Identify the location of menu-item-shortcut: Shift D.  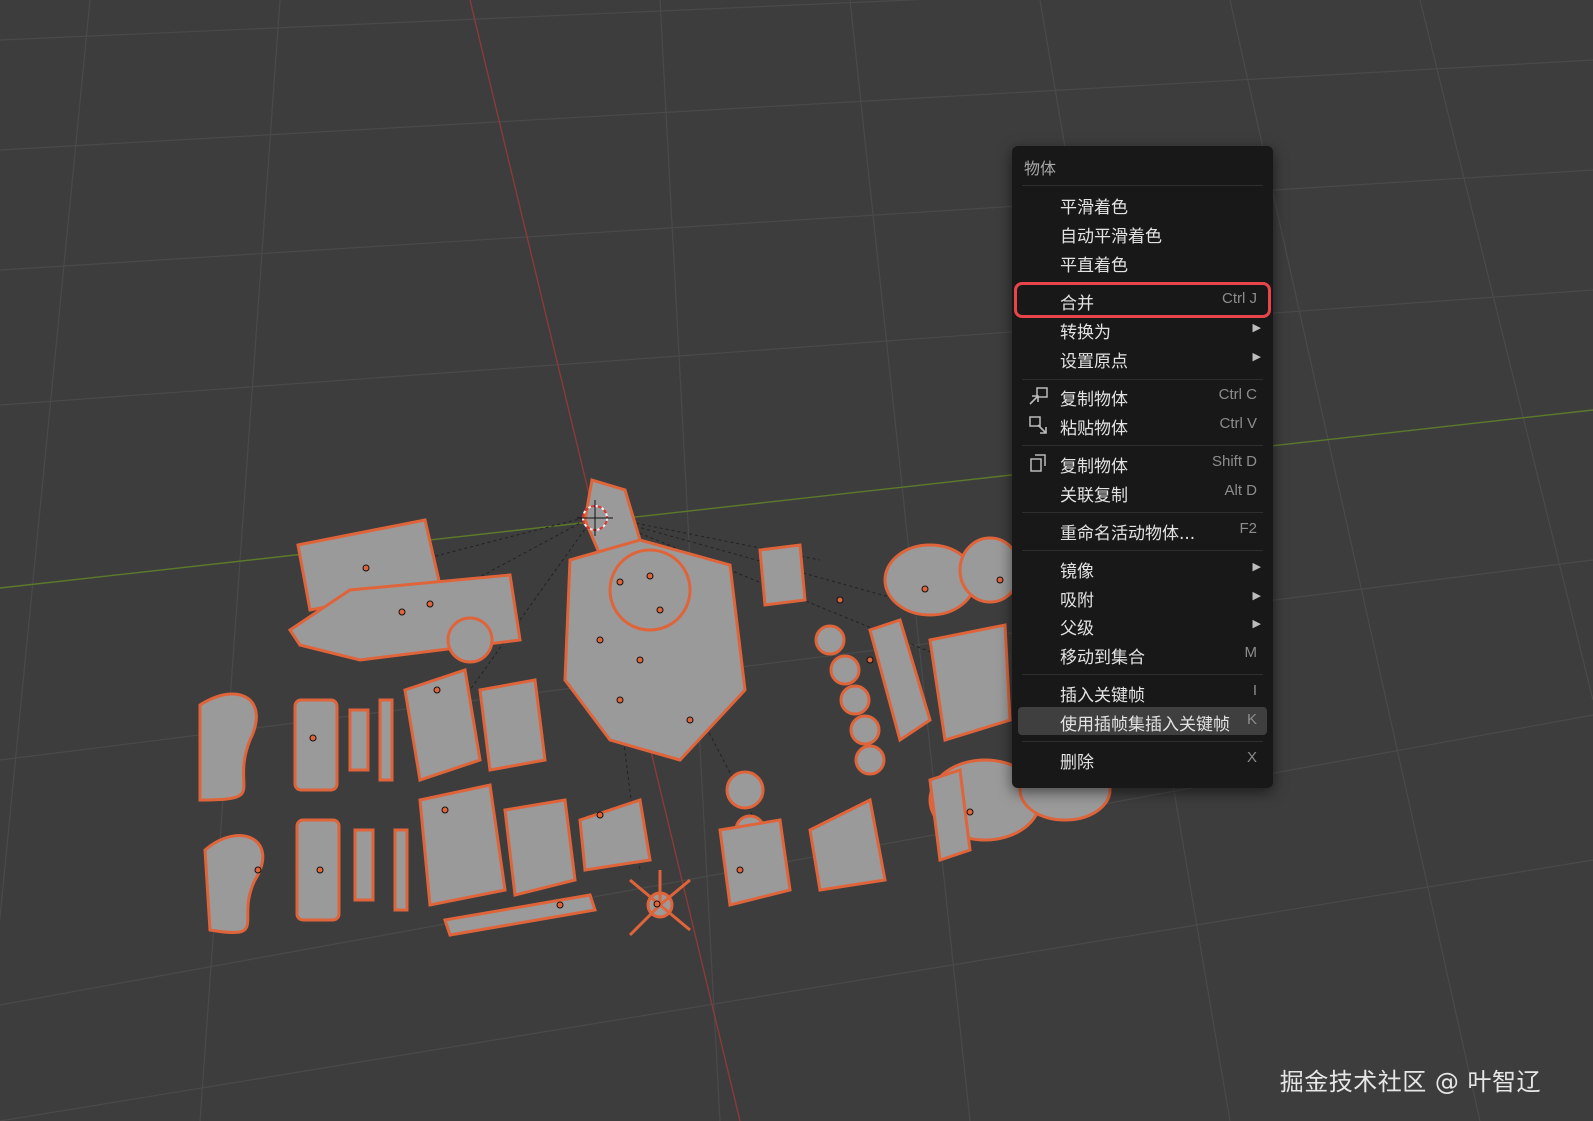
(1234, 461).